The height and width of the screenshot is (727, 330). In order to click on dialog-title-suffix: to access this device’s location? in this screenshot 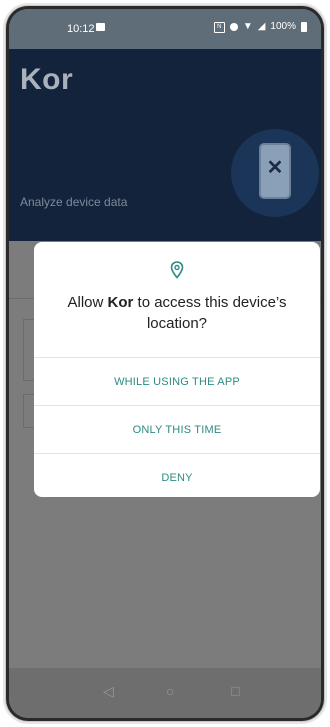, I will do `click(210, 313)`.